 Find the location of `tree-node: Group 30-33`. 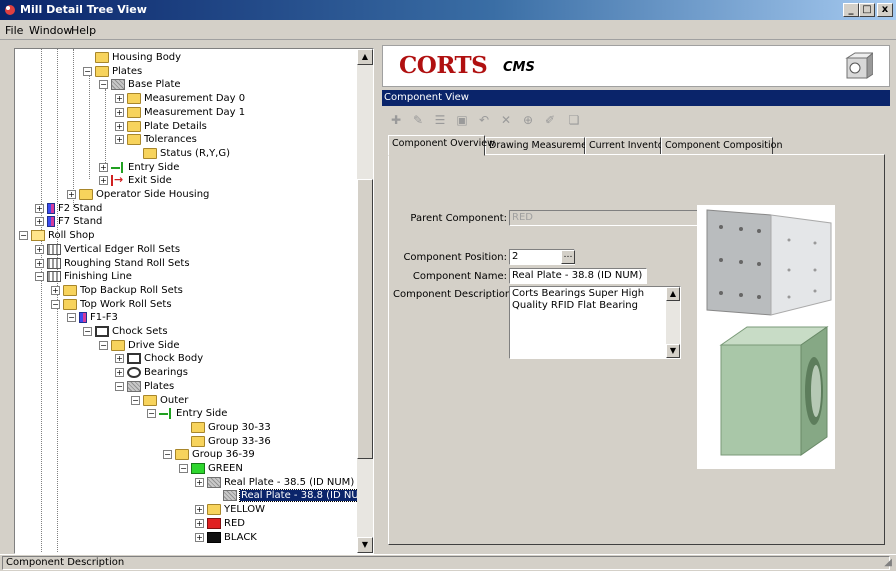

tree-node: Group 30-33 is located at coordinates (225, 427).